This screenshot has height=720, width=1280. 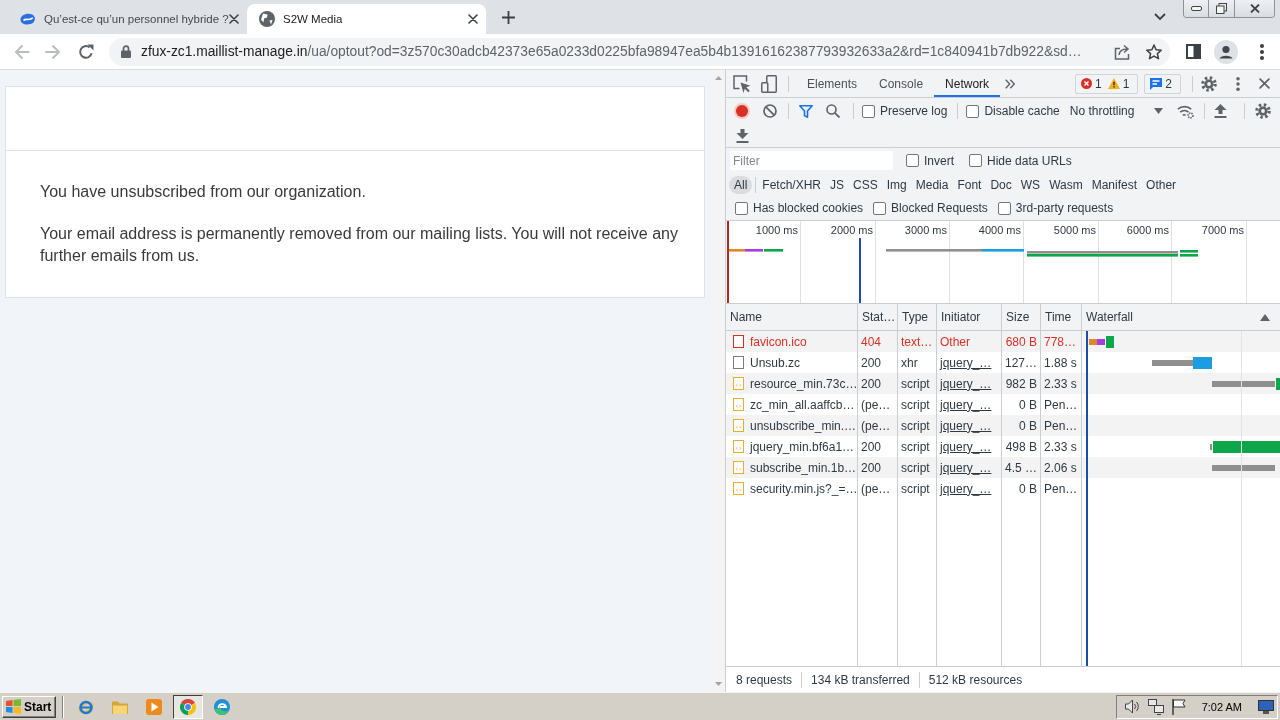 I want to click on lock-icon, so click(x=126, y=51).